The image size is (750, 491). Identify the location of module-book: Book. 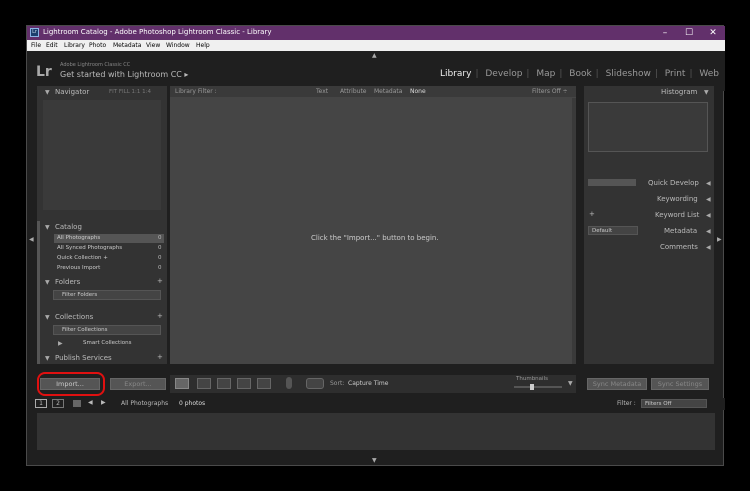
(580, 74).